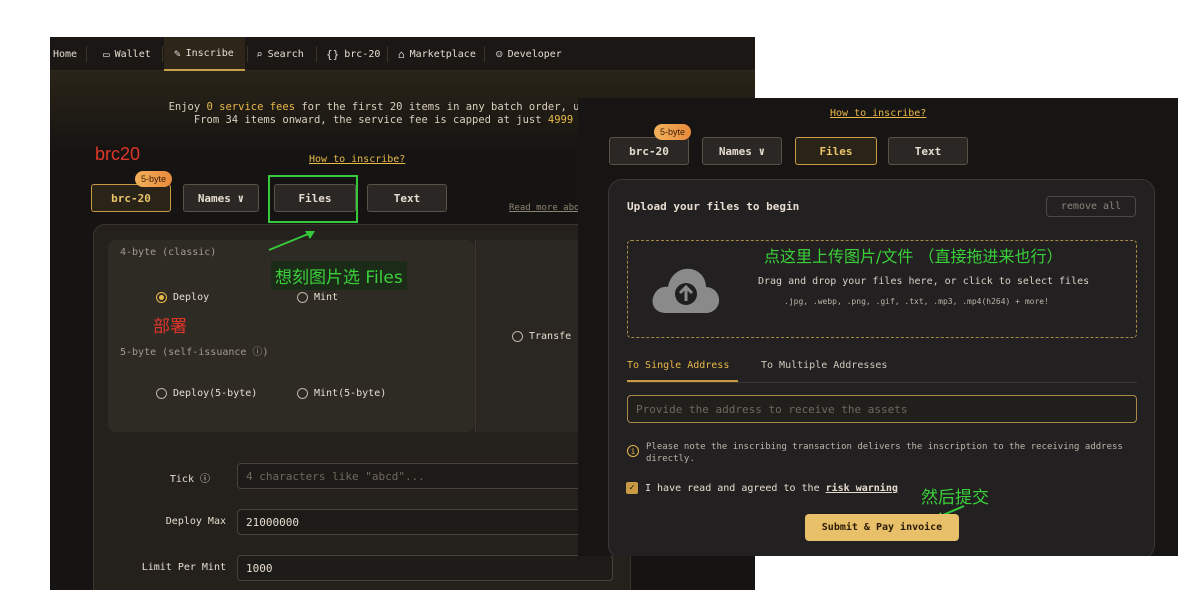 The width and height of the screenshot is (1200, 616). Describe the element at coordinates (913, 256) in the screenshot. I see `annotation-upload: 点这里上传图片/文件 （直接拖进来也行）` at that location.